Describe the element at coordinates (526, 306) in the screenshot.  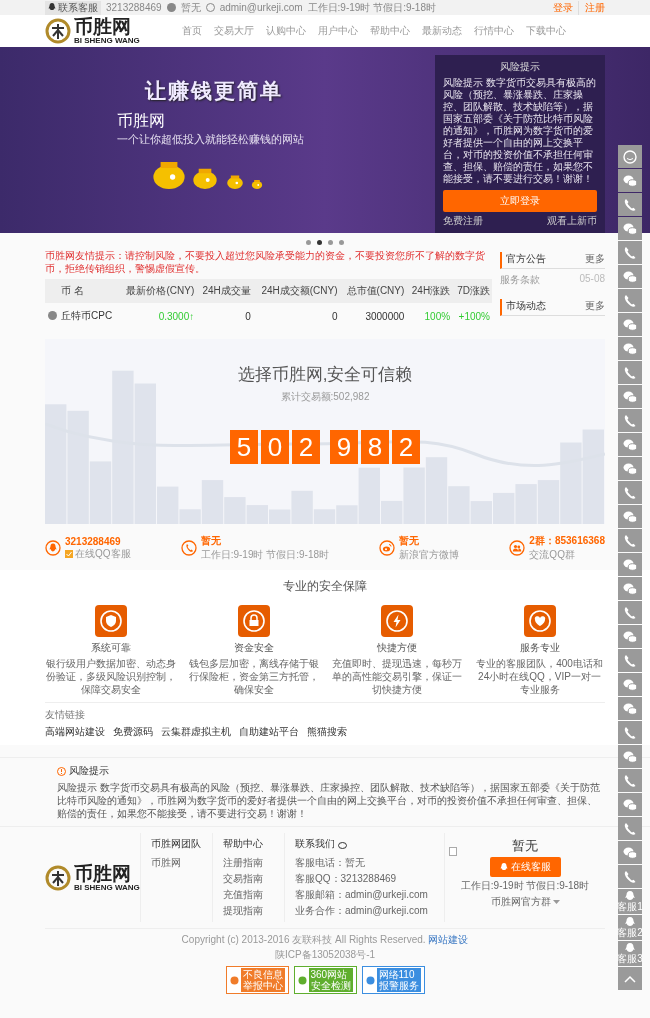
I see `section-title: 市场动态` at that location.